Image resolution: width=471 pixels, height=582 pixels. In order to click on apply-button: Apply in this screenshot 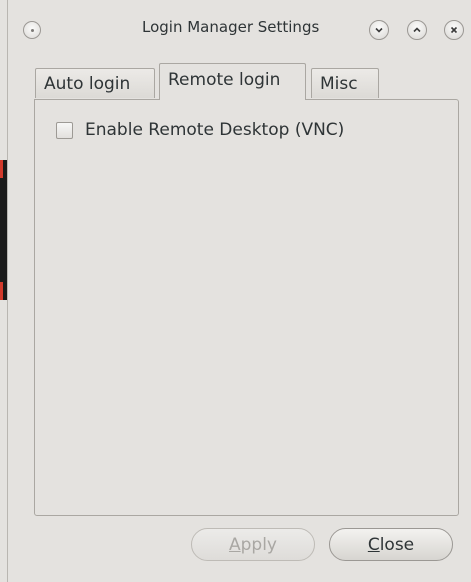, I will do `click(253, 544)`.